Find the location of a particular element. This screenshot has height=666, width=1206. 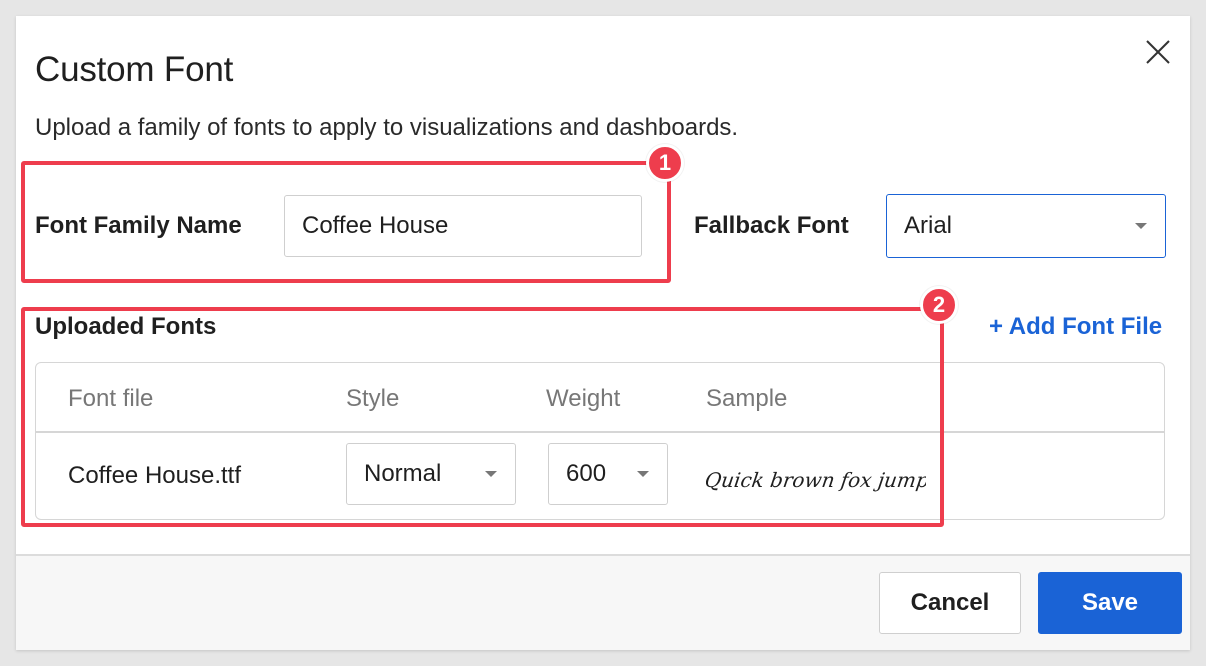

fallback-font-select: Arial is located at coordinates (1026, 226).